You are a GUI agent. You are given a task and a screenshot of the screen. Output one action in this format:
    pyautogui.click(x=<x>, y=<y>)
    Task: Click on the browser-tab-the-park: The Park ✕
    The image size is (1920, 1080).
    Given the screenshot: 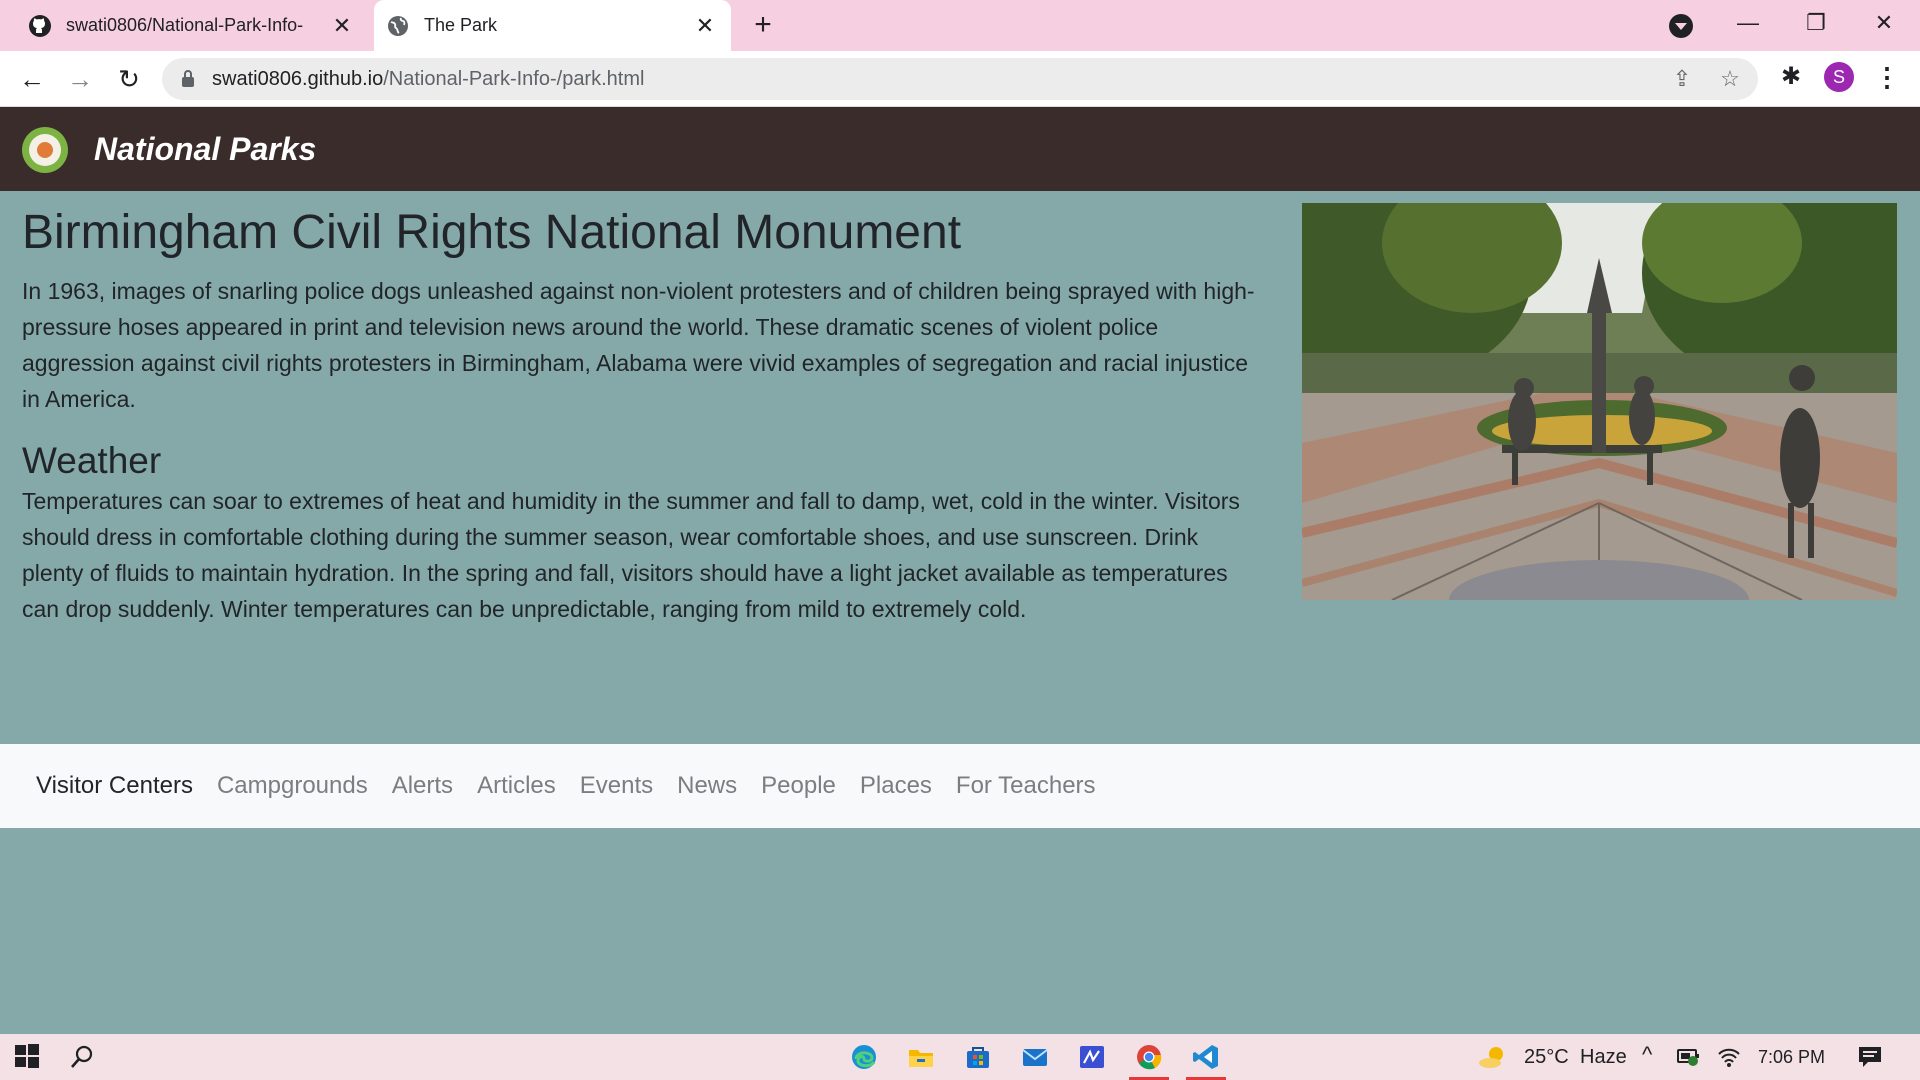 What is the action you would take?
    pyautogui.click(x=552, y=25)
    